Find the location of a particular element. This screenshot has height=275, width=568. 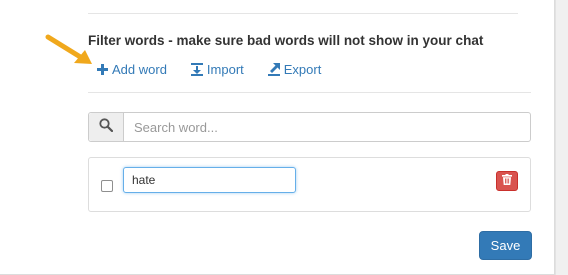

import-label: Import is located at coordinates (225, 69).